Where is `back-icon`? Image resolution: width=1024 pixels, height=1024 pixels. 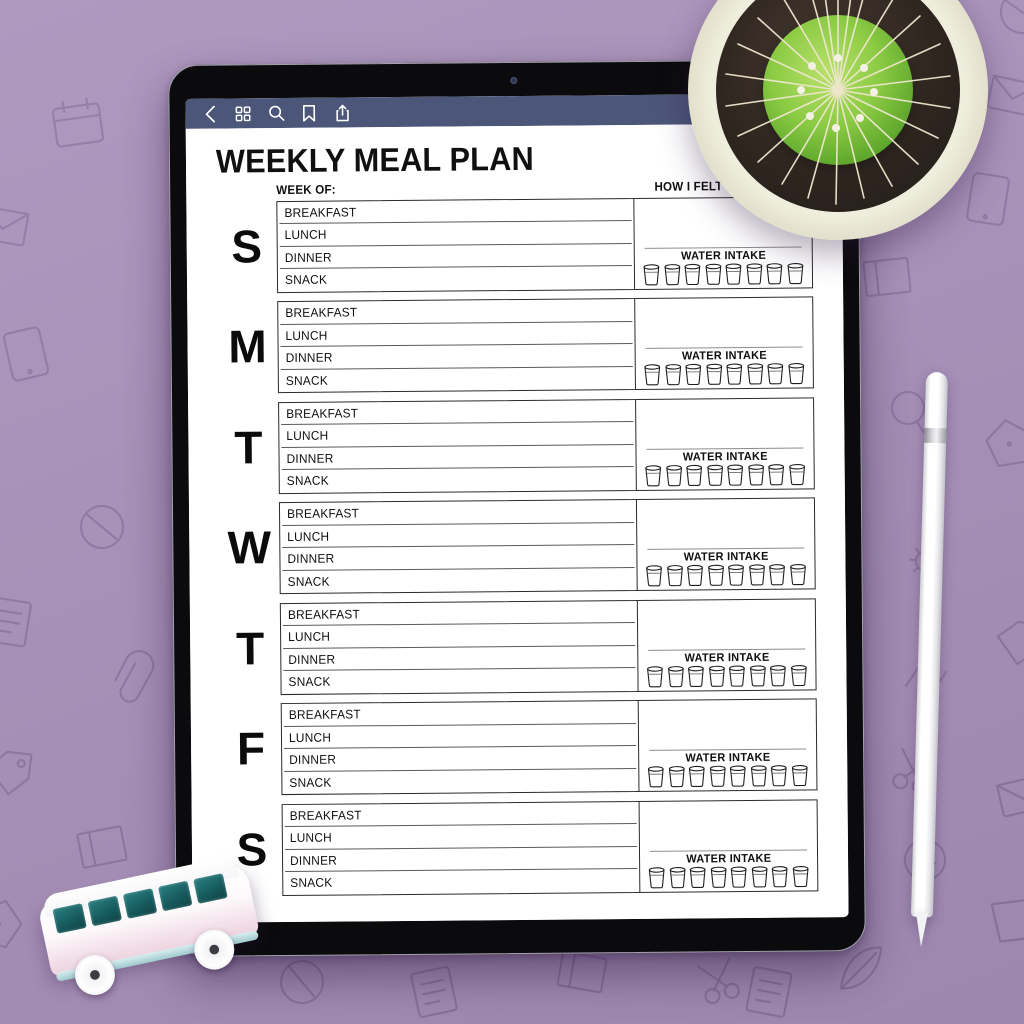
back-icon is located at coordinates (209, 113).